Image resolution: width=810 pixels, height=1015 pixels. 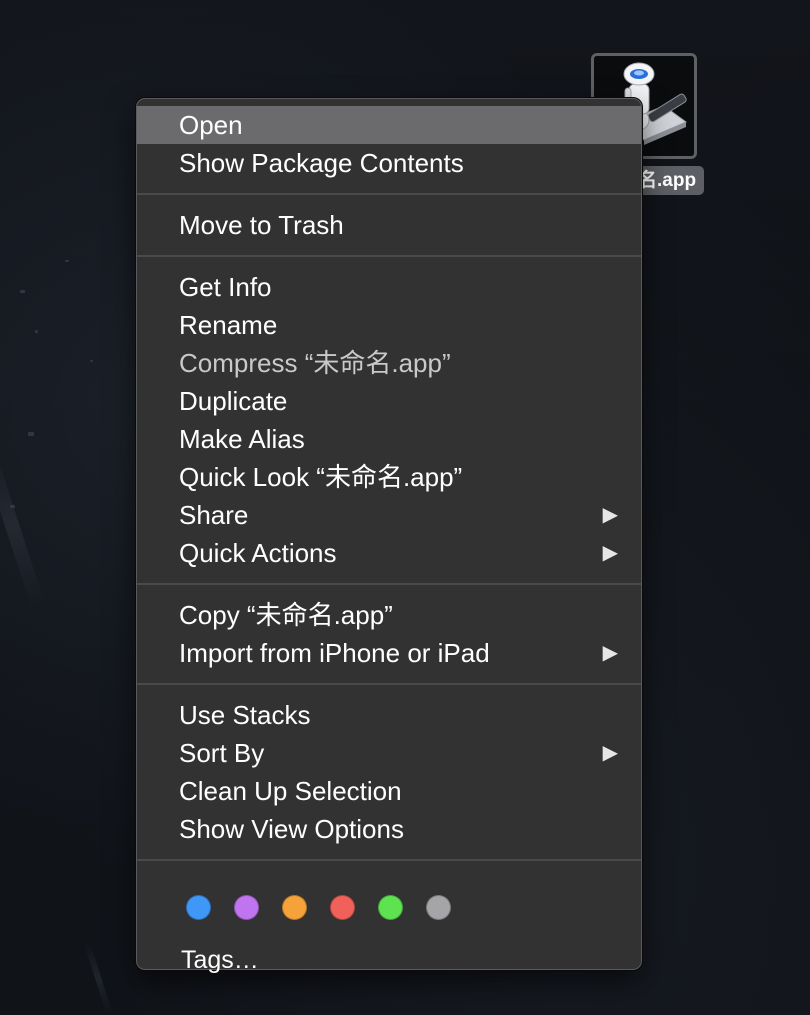 I want to click on menu-item-label: Compress “未命名.app”, so click(x=315, y=363).